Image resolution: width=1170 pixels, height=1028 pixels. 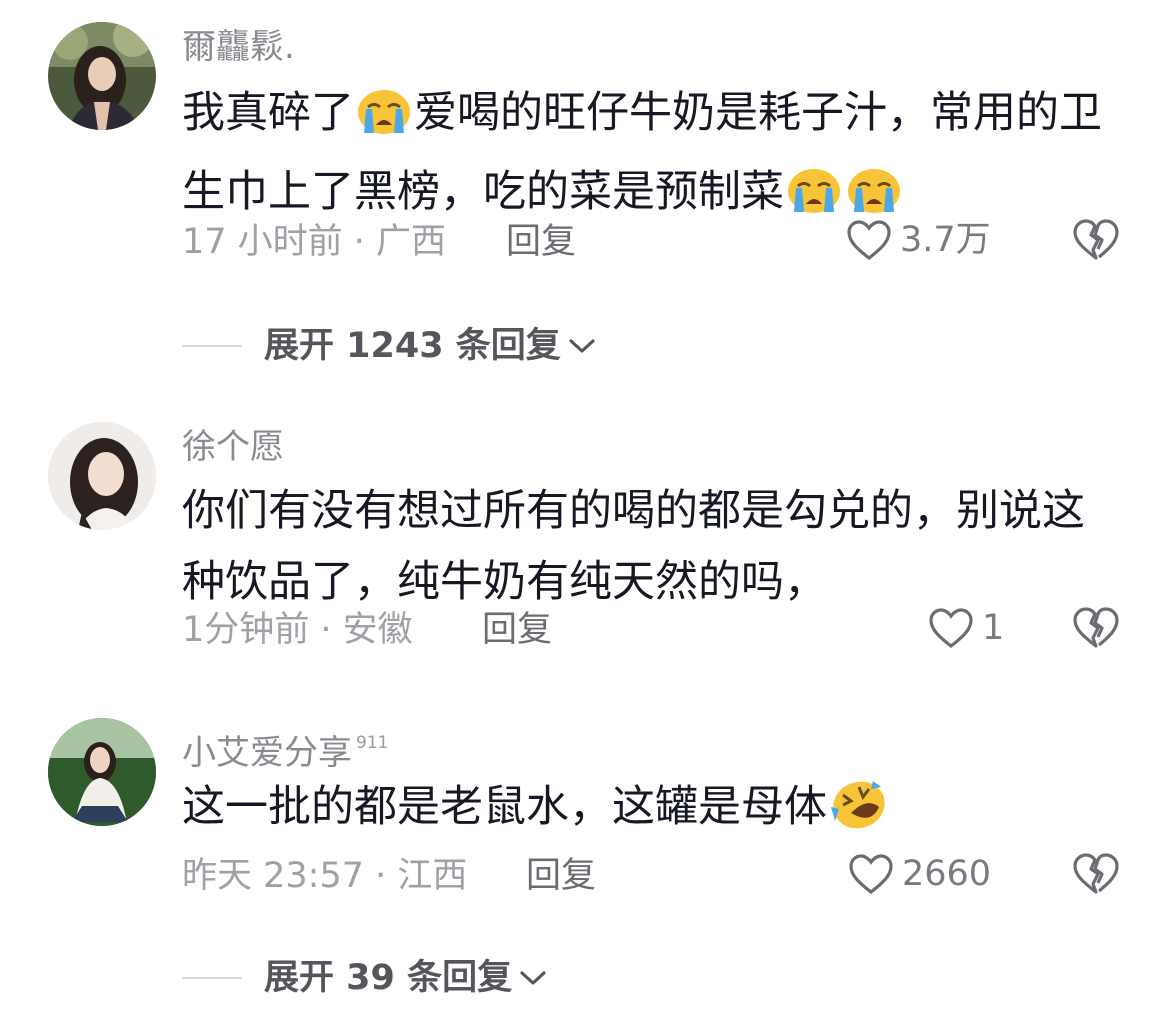 I want to click on like-button: 3.7万, so click(x=918, y=240).